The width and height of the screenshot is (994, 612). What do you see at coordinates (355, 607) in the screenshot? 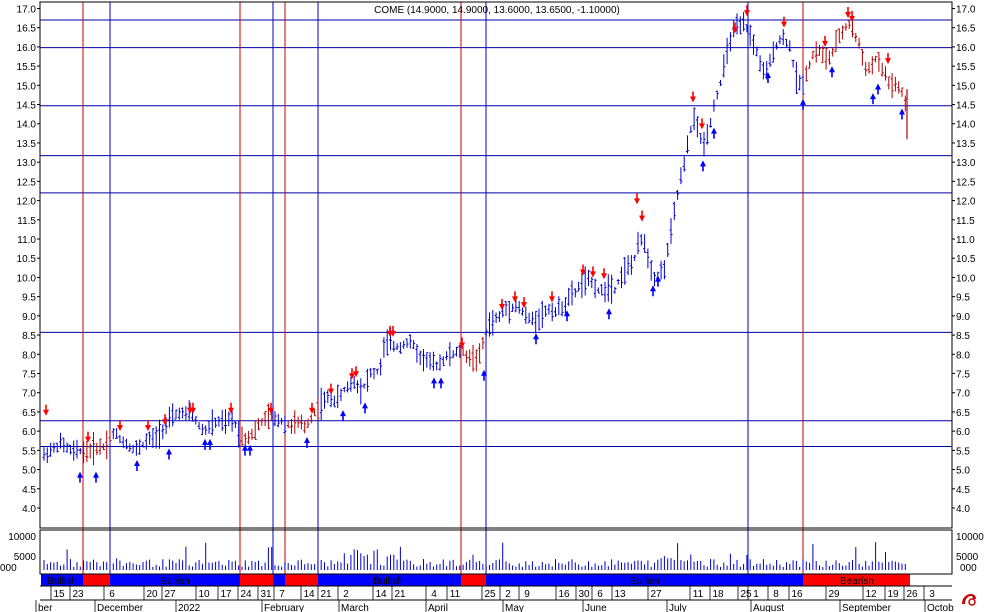
I see `x-month-label: March` at bounding box center [355, 607].